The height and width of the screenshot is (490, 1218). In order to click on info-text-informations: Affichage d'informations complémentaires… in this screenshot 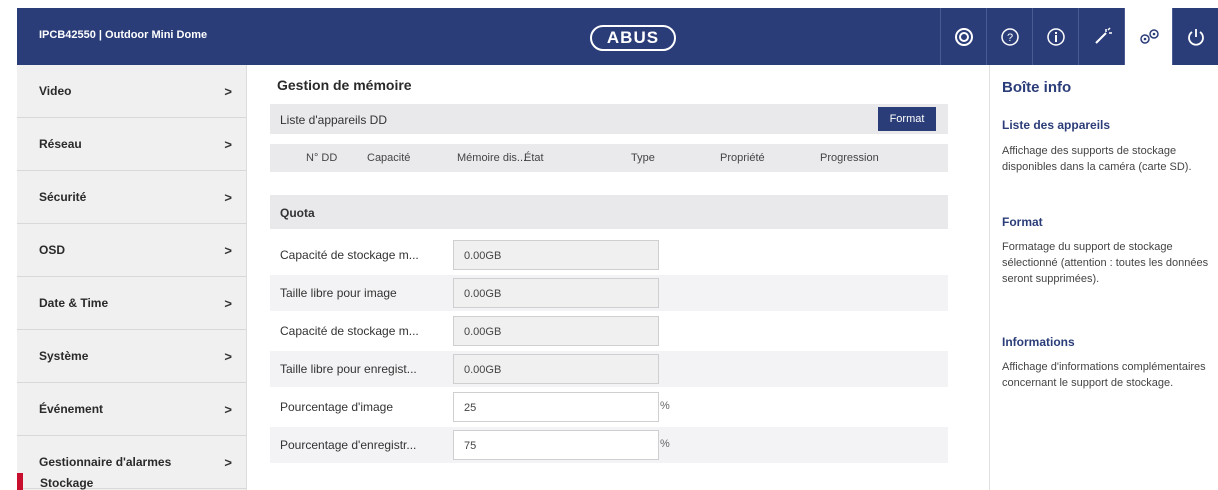, I will do `click(1104, 375)`.